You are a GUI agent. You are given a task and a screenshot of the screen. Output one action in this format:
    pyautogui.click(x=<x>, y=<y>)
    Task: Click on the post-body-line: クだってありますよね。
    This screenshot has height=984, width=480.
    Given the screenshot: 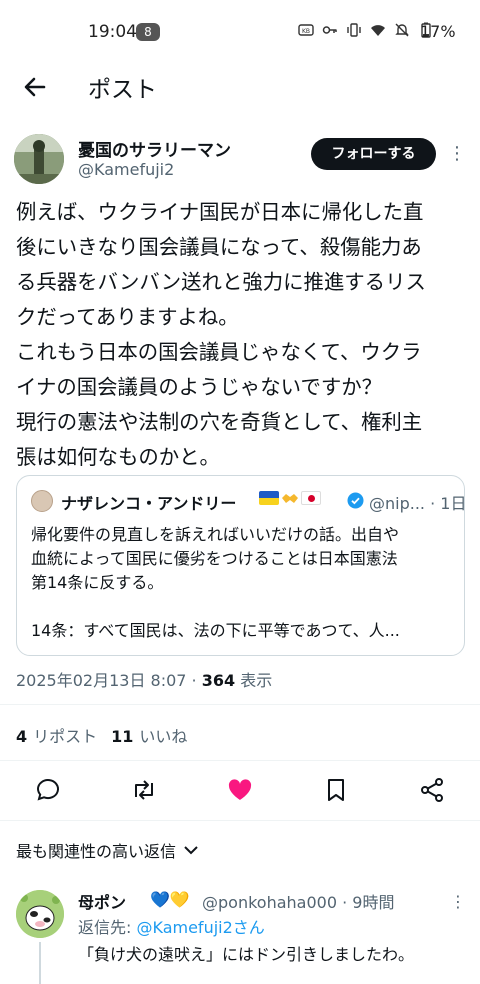 What is the action you would take?
    pyautogui.click(x=127, y=317)
    